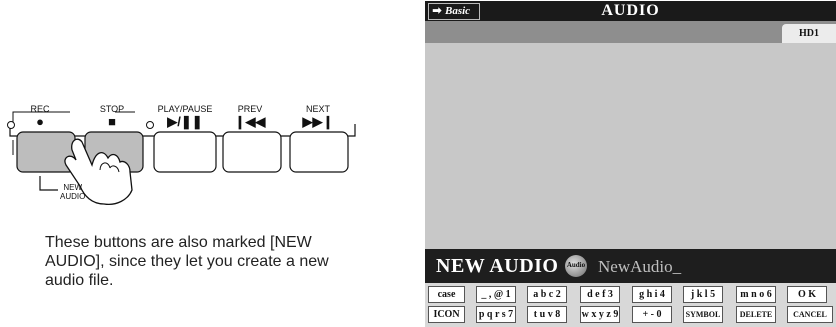 This screenshot has width=836, height=327. What do you see at coordinates (630, 32) in the screenshot?
I see `drive-tab-row` at bounding box center [630, 32].